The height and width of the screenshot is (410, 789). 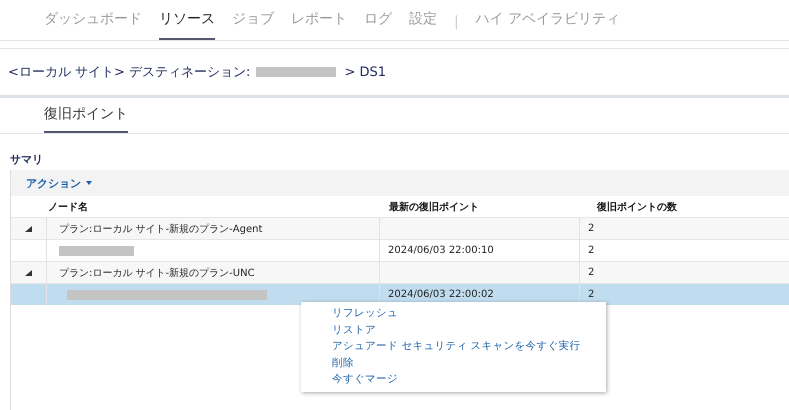 What do you see at coordinates (469, 346) in the screenshot?
I see `menu-item: アシュアード セキュリティ スキャンを今すぐ実行` at bounding box center [469, 346].